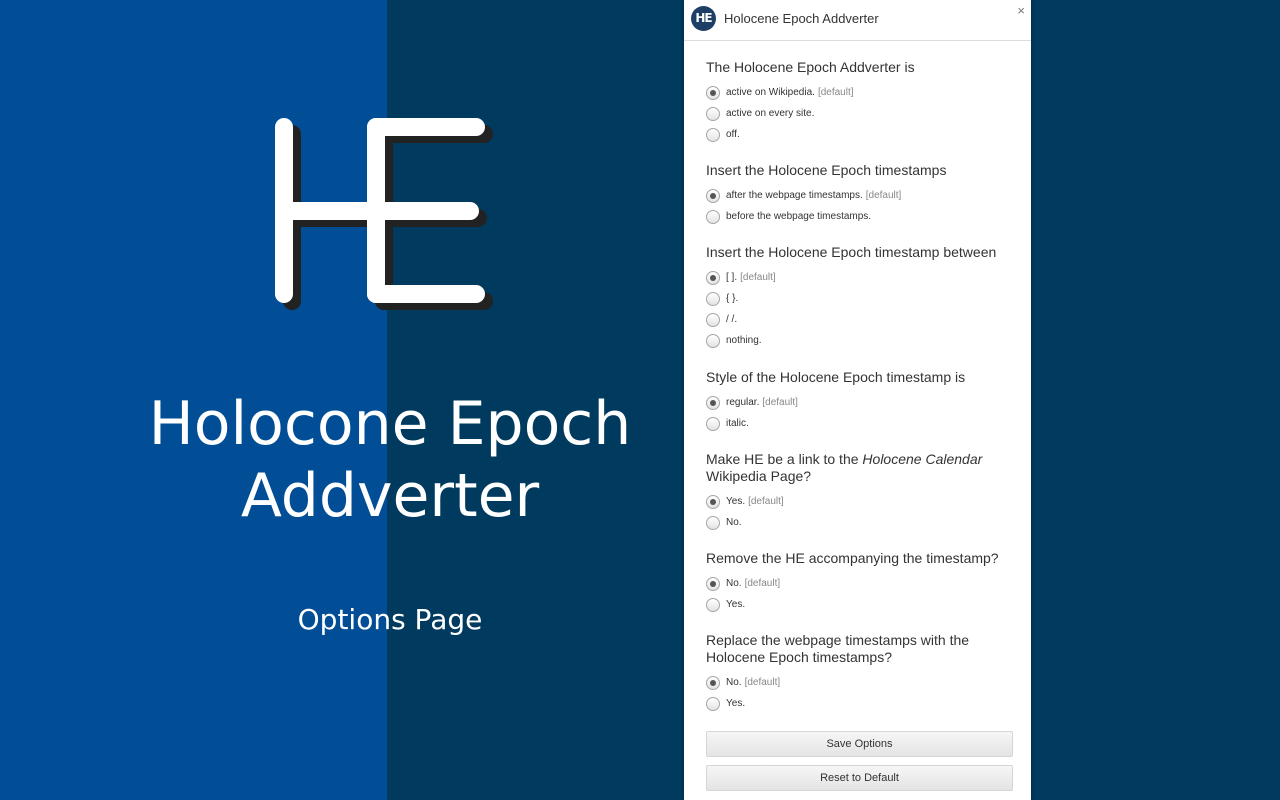 The height and width of the screenshot is (800, 1280). I want to click on radio-option: before the webpage timestamps., so click(861, 216).